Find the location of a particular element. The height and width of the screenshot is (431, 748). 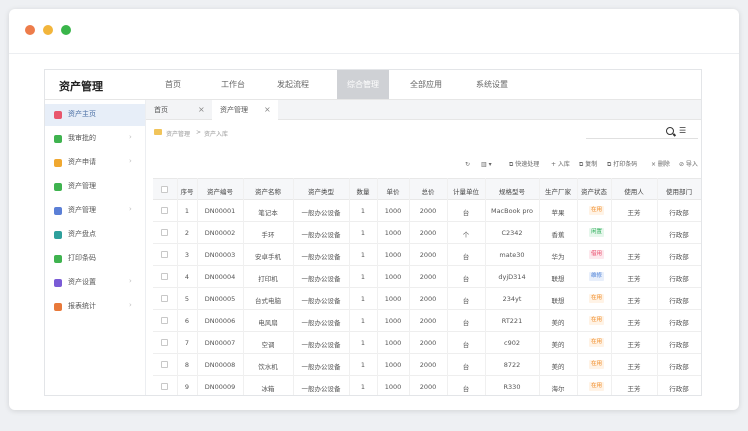

sidebar-item: 资产主页 is located at coordinates (95, 115).